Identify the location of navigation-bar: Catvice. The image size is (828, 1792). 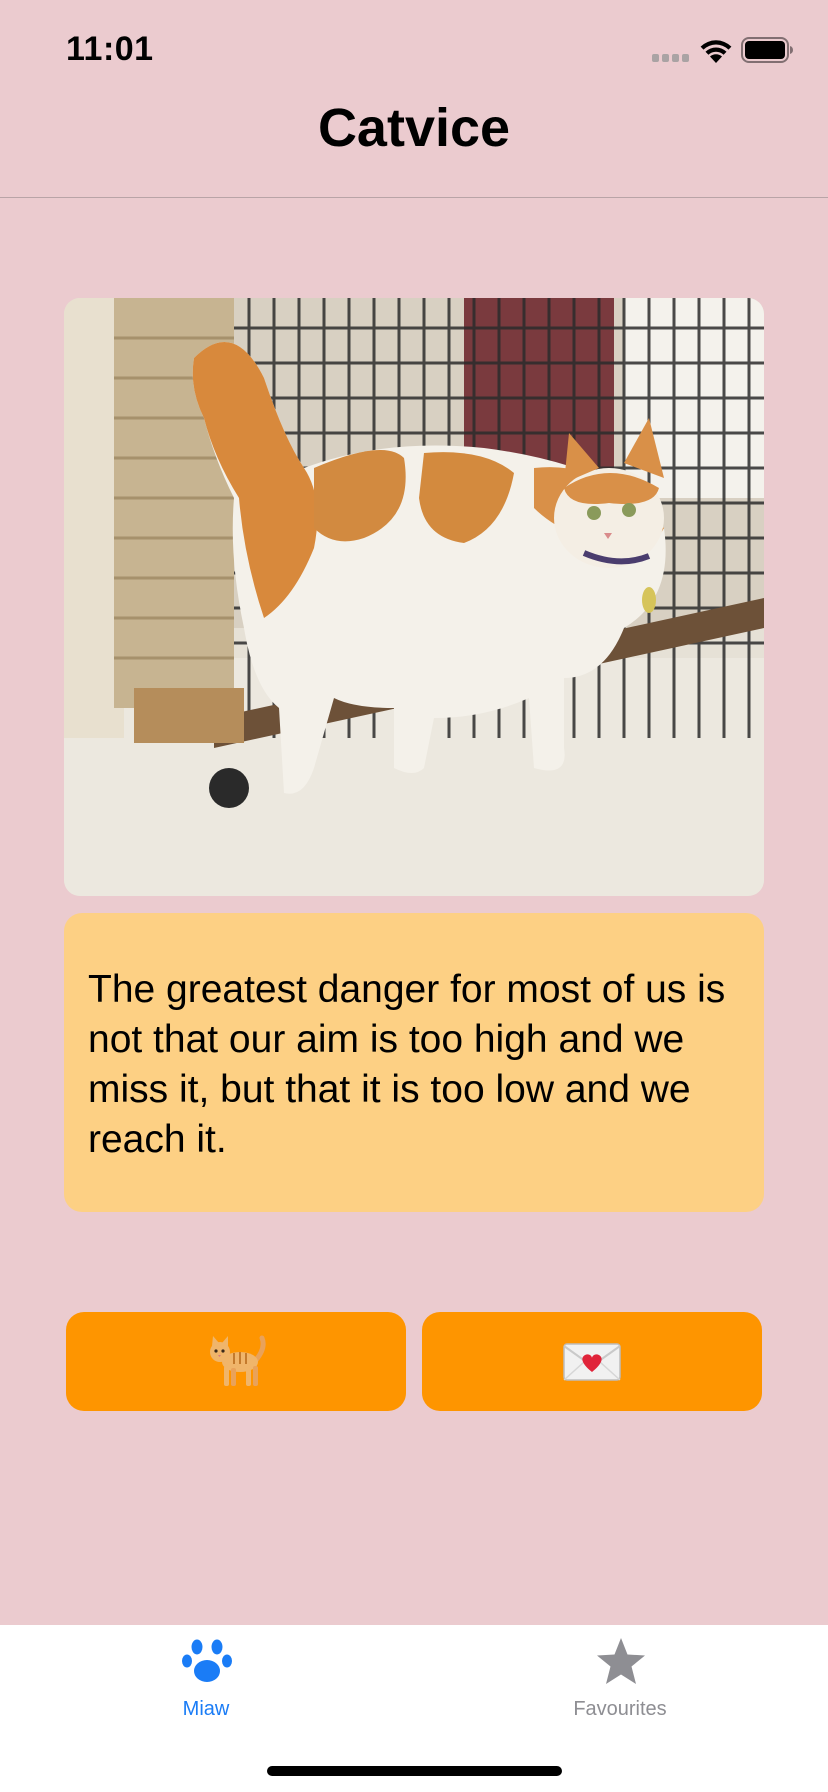
(414, 147).